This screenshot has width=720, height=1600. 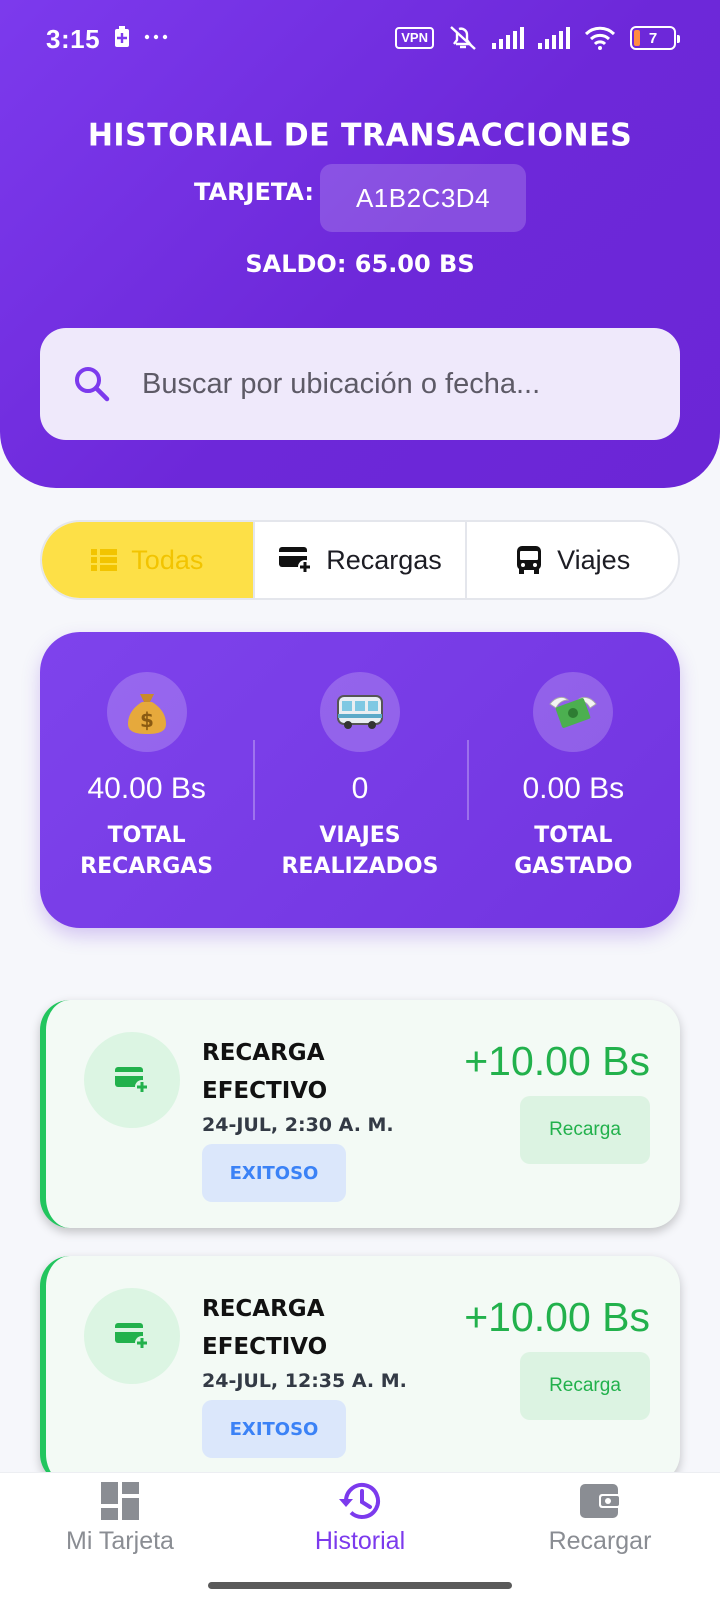 What do you see at coordinates (148, 560) in the screenshot?
I see `tab-todas: Todas` at bounding box center [148, 560].